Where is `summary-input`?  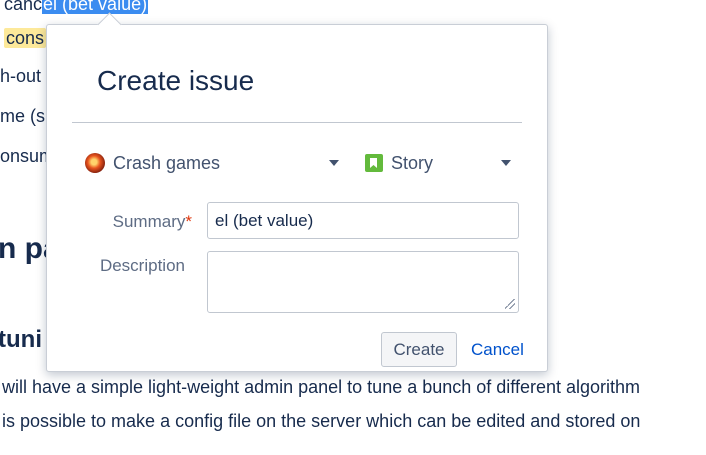
summary-input is located at coordinates (363, 220).